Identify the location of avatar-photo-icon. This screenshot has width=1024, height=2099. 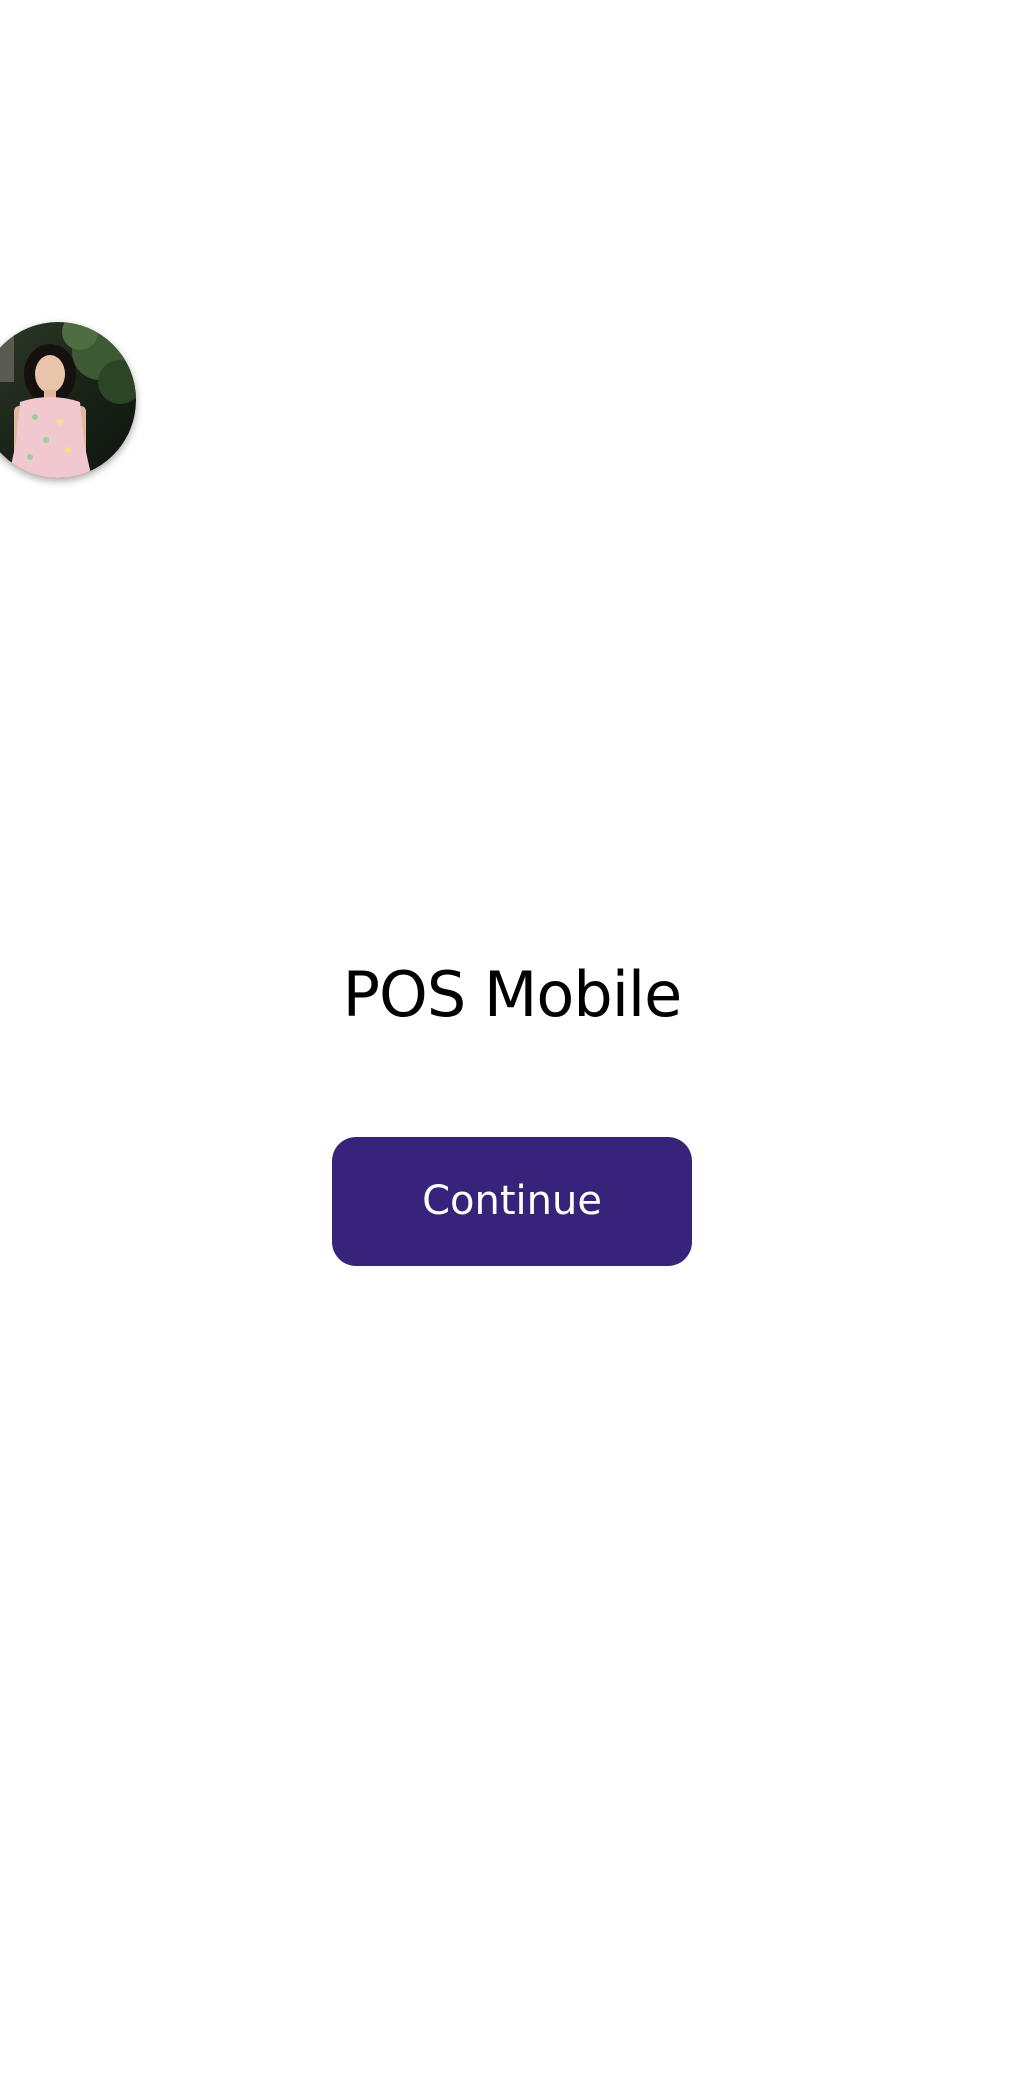
(68, 400).